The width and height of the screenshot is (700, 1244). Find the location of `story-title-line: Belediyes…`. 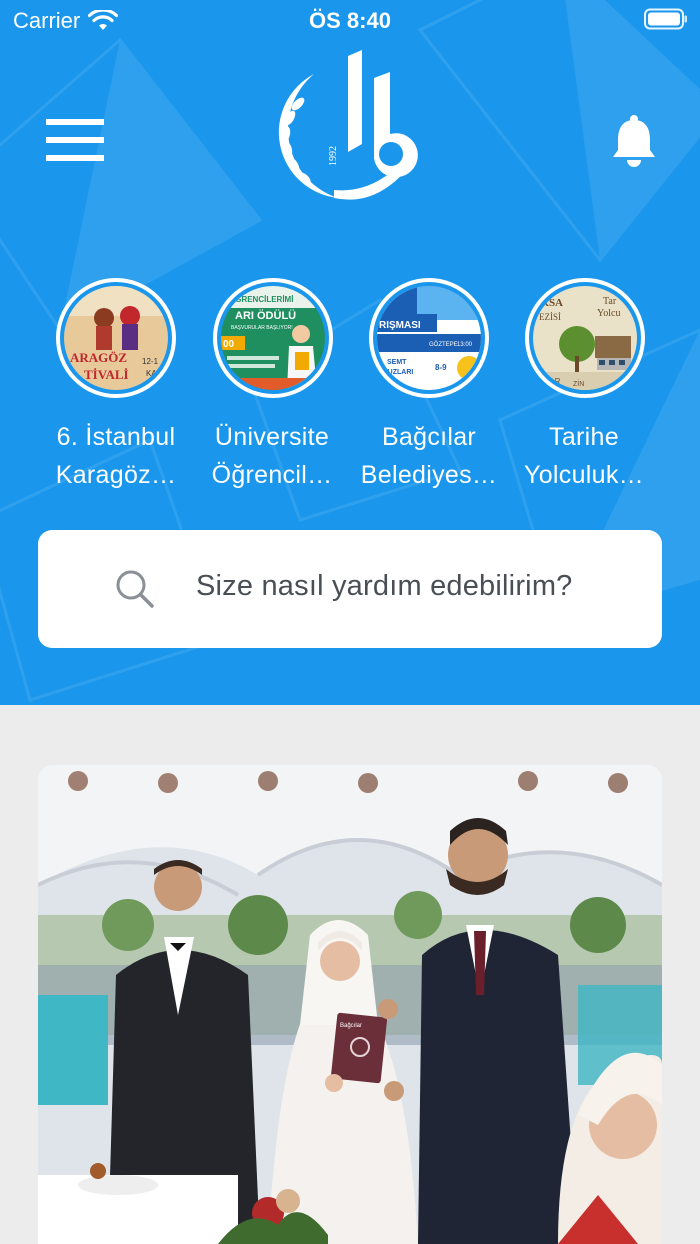

story-title-line: Belediyes… is located at coordinates (429, 475).